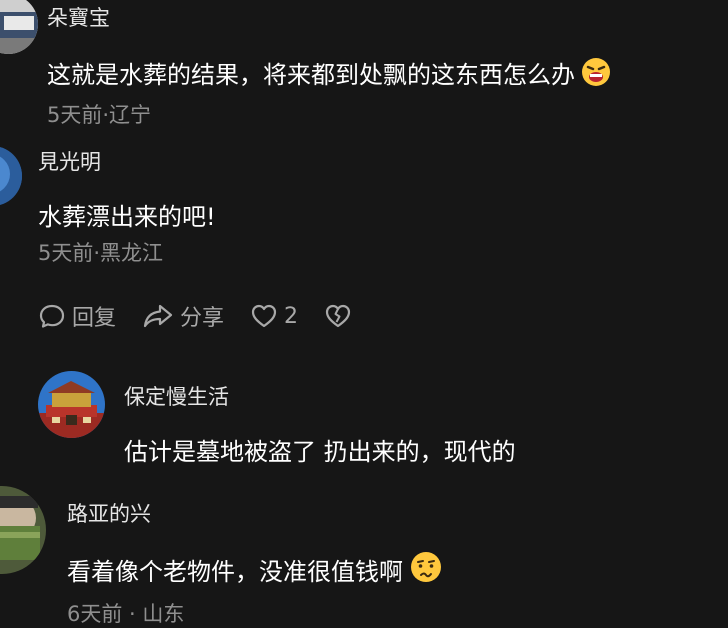  What do you see at coordinates (94, 318) in the screenshot?
I see `reply-label: 回复` at bounding box center [94, 318].